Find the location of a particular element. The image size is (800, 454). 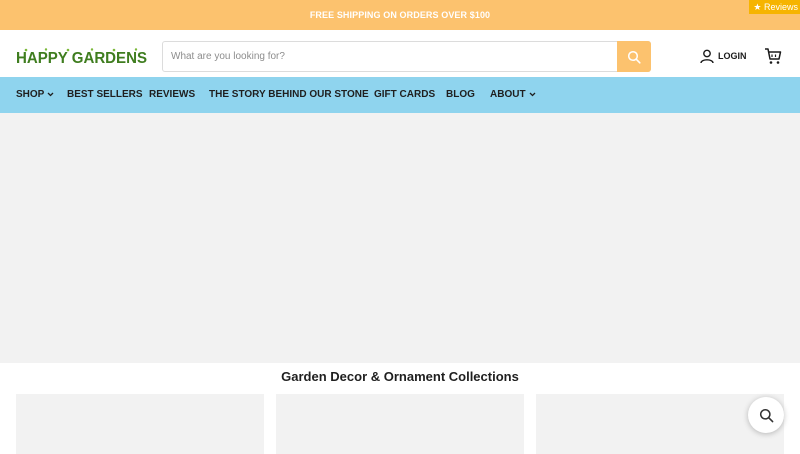

floating-search-button is located at coordinates (766, 415).